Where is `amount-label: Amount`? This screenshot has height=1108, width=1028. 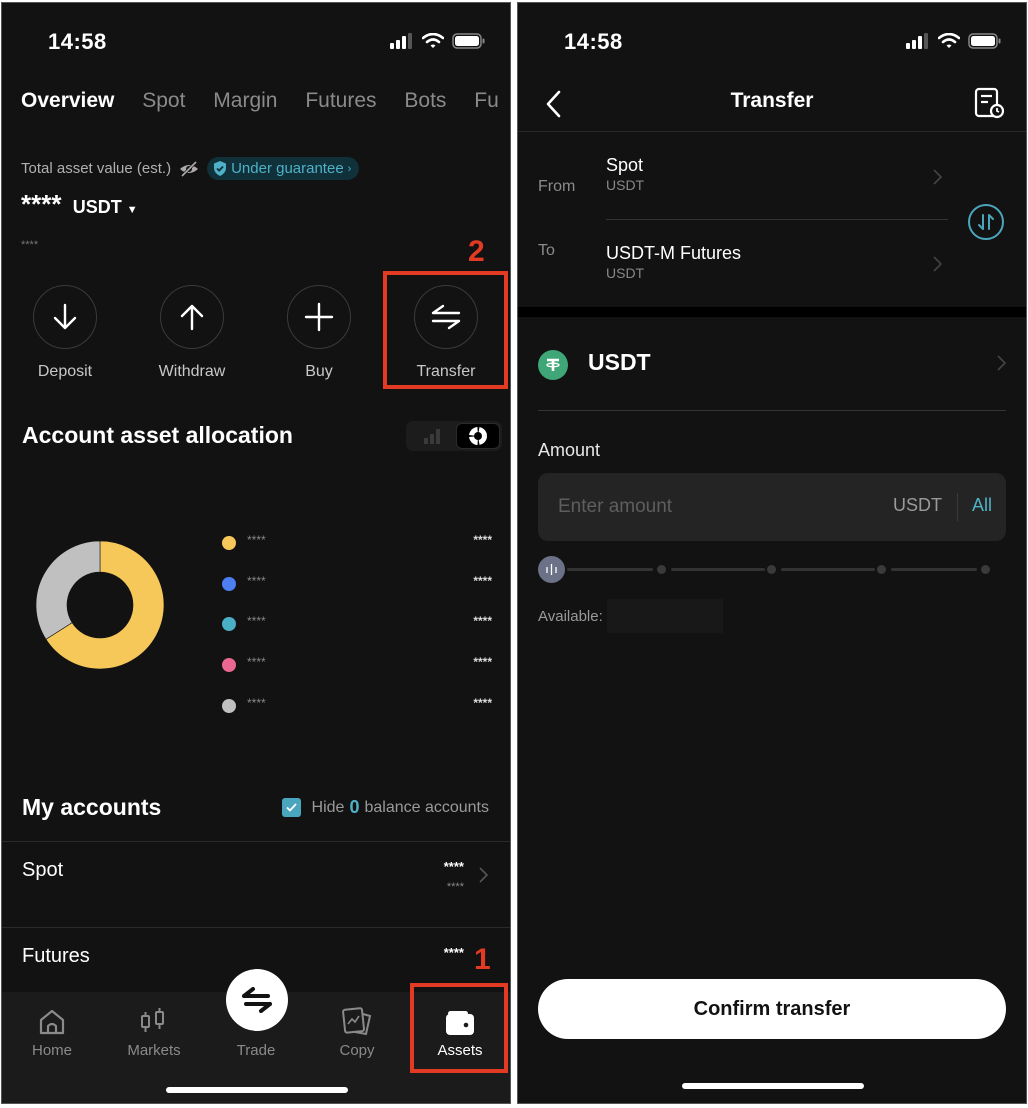
amount-label: Amount is located at coordinates (569, 450).